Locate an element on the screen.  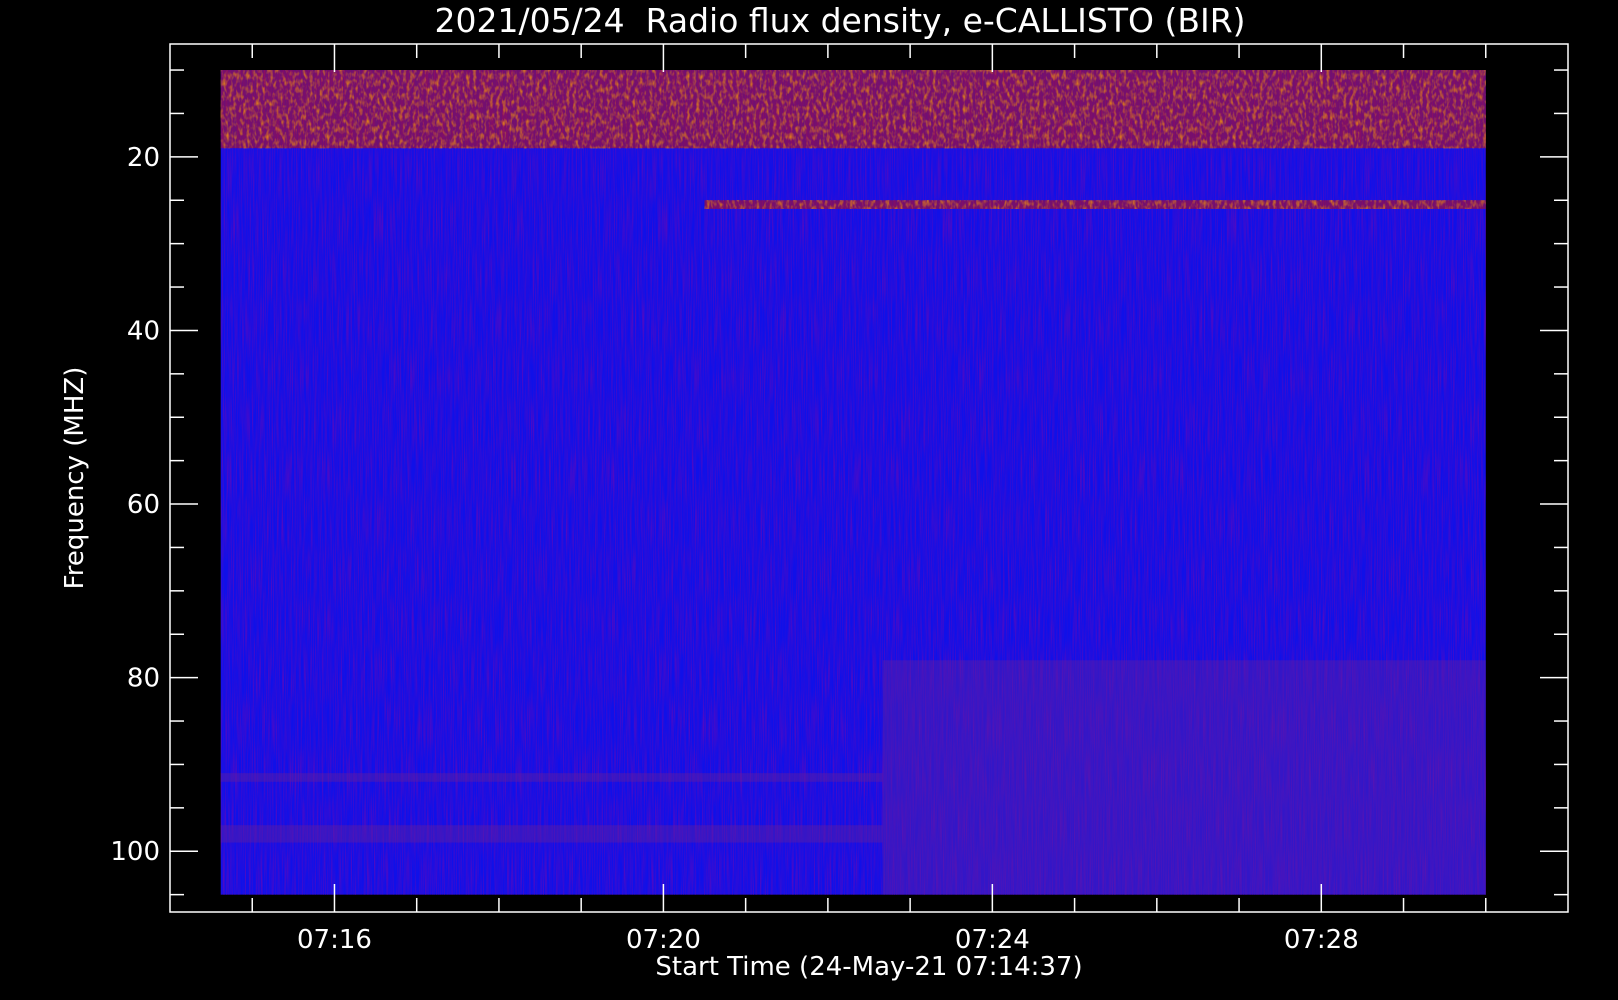
y-tick-label: 40 is located at coordinates (143, 331).